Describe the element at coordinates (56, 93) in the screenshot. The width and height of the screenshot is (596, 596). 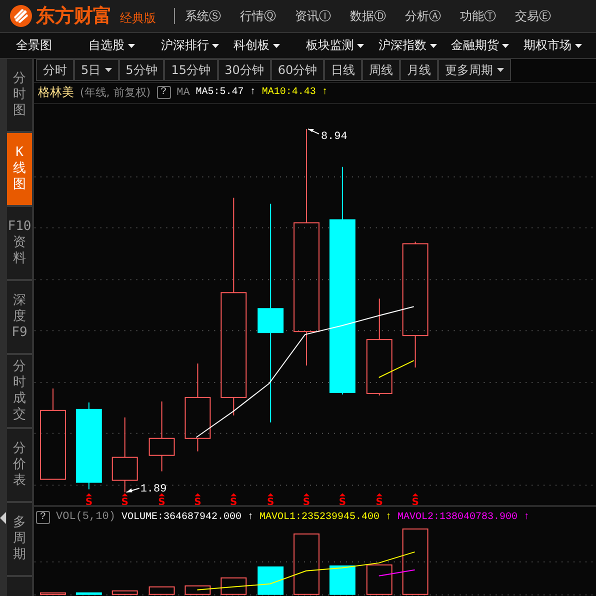
I see `stock-name: 格林美` at that location.